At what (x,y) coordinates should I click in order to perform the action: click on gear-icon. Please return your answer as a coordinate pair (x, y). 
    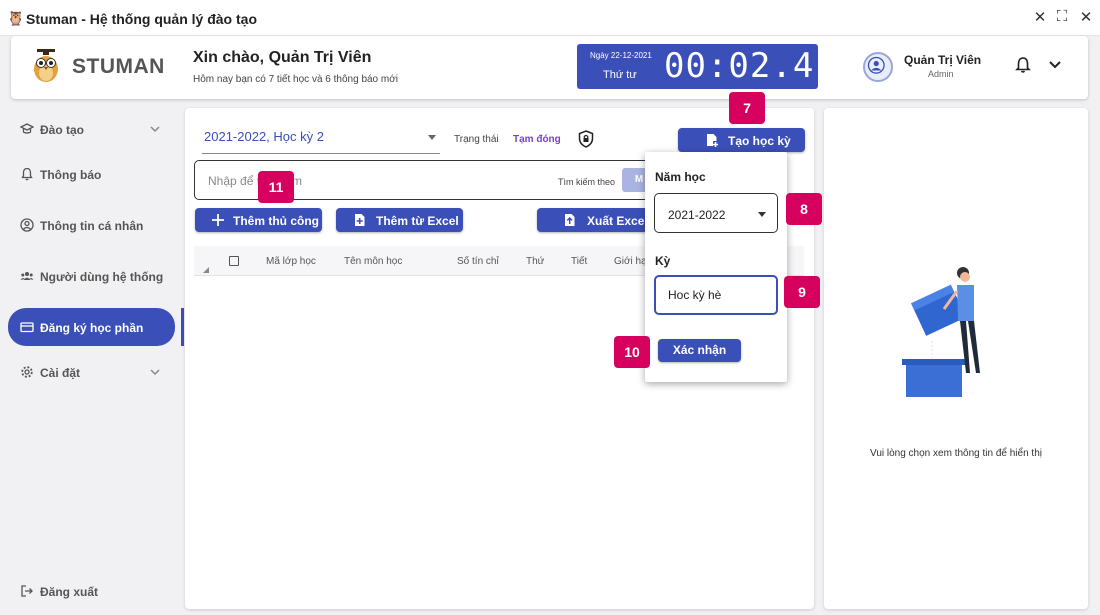
    Looking at the image, I should click on (27, 372).